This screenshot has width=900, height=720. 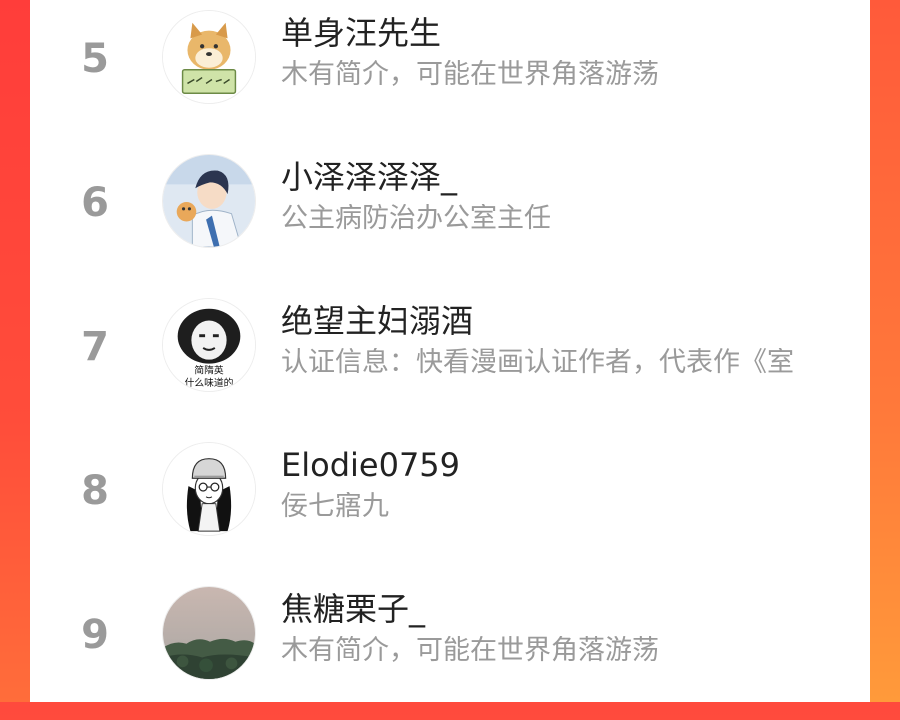 I want to click on user-name: 绝望主妇溺酒, so click(x=377, y=321).